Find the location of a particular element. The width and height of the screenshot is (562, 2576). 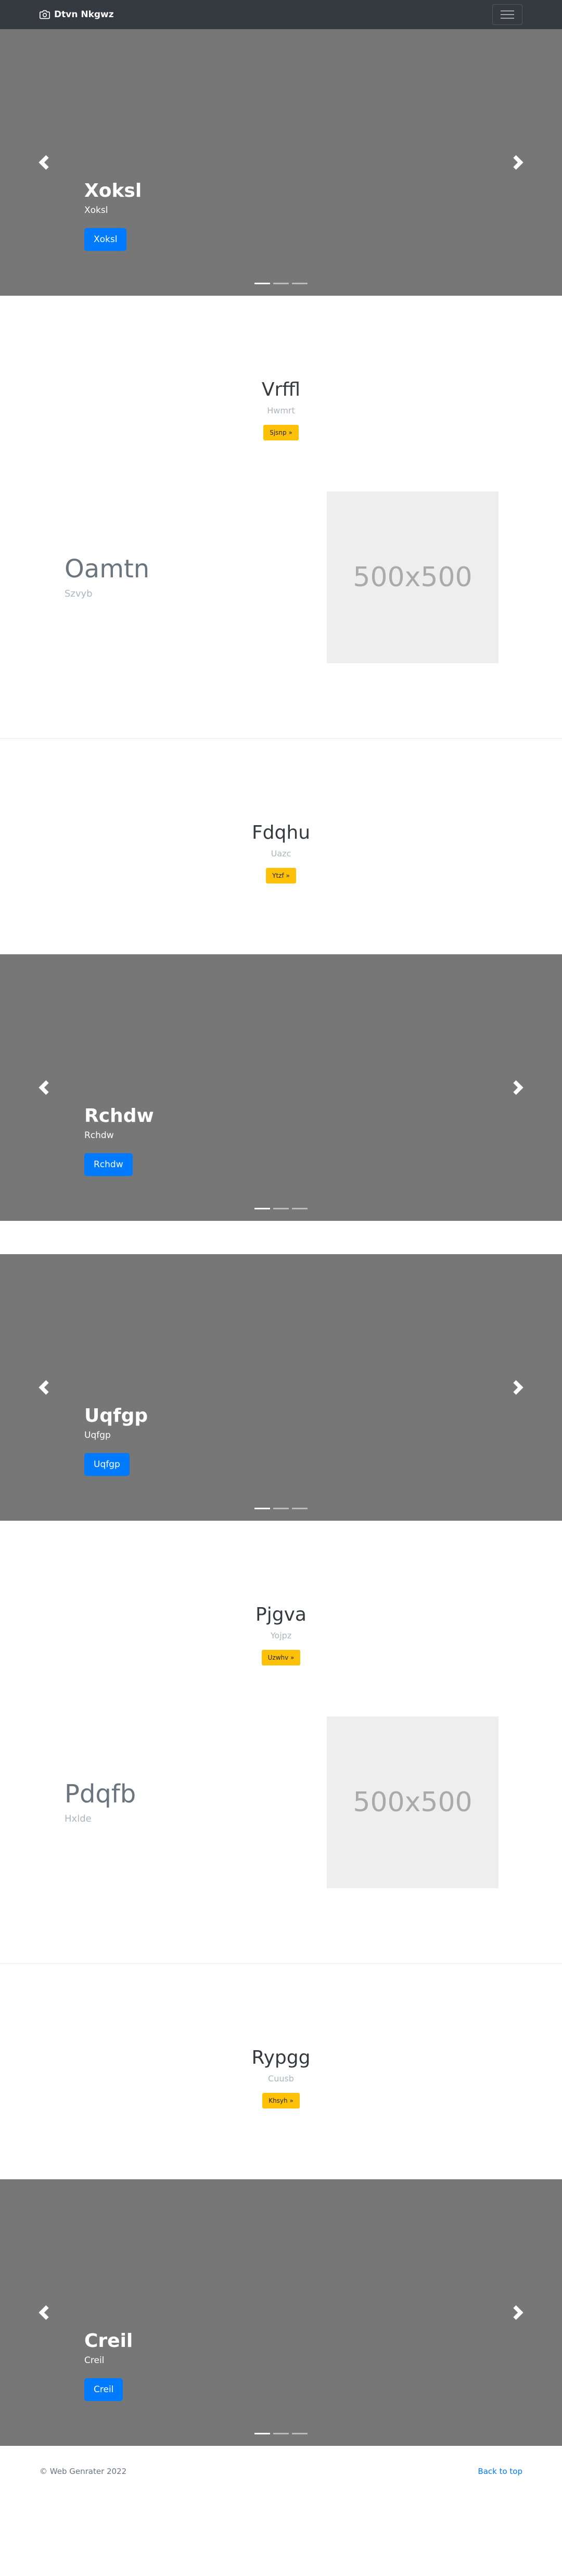

carousel-text: Xoksl is located at coordinates (96, 211).